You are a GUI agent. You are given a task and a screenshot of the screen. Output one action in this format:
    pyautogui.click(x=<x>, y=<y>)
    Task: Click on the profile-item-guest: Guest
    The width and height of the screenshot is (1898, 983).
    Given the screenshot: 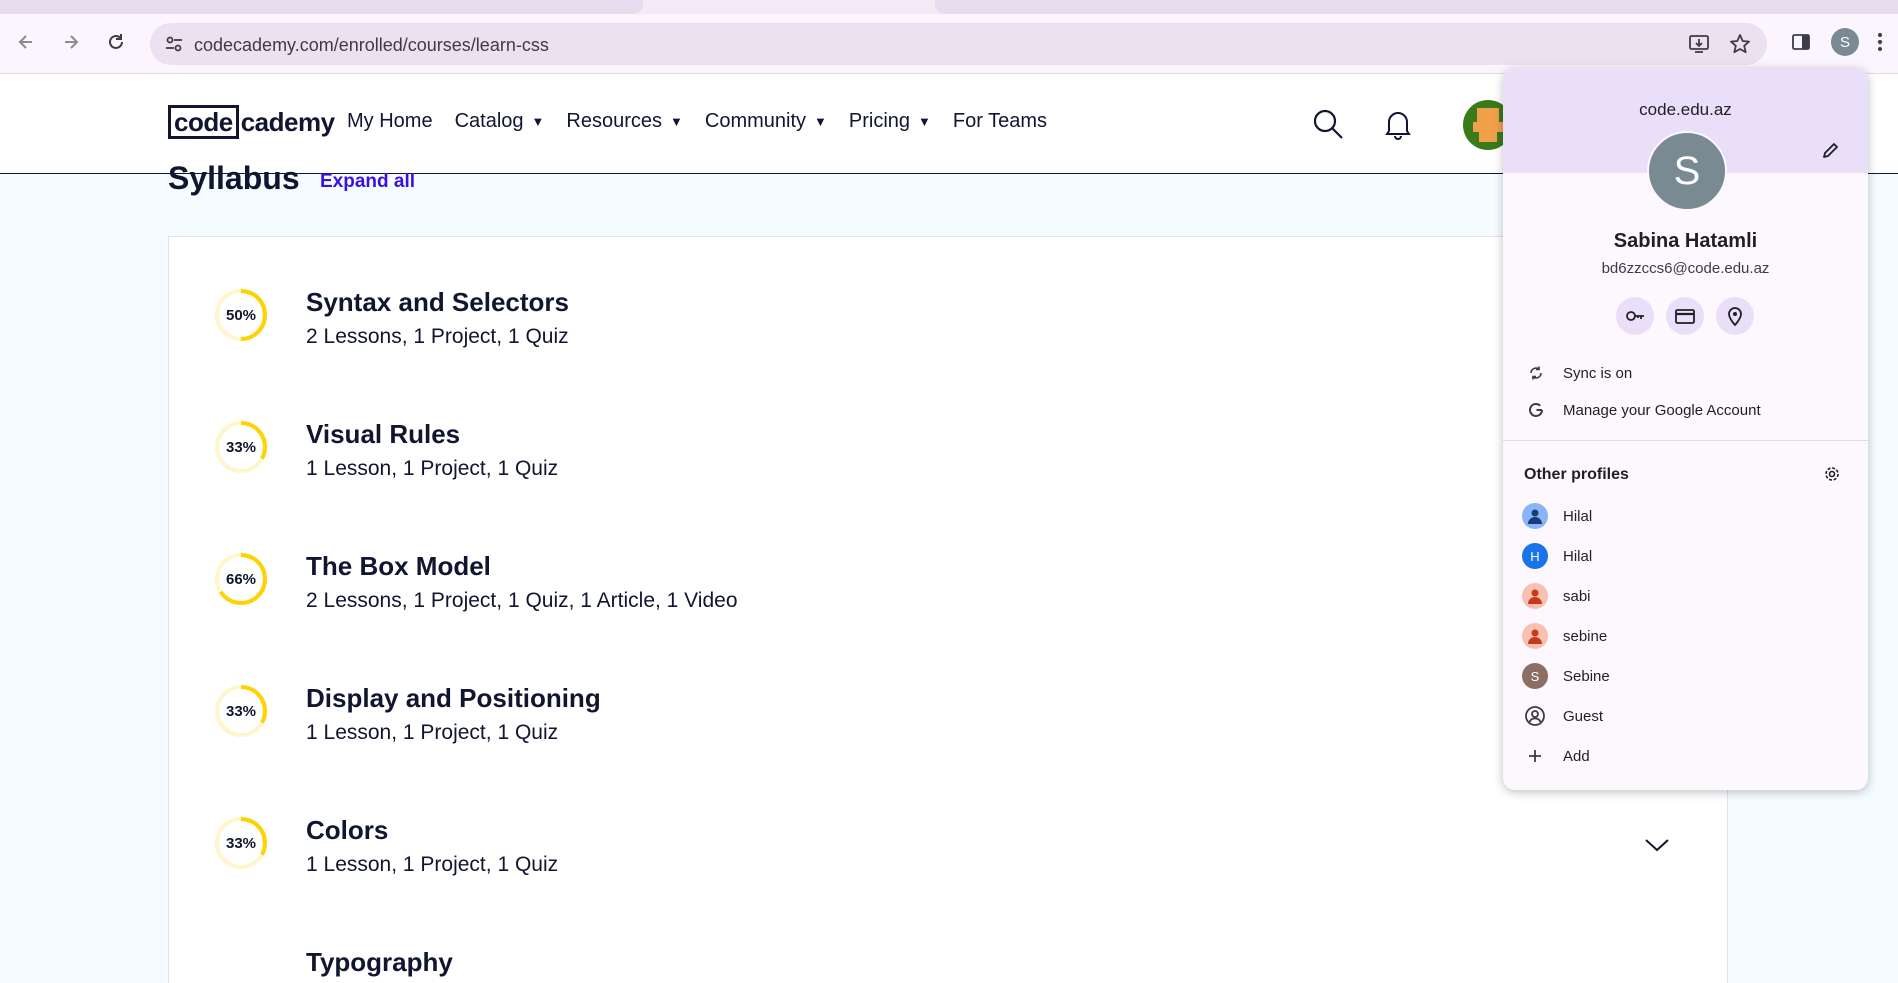 What is the action you would take?
    pyautogui.click(x=1685, y=716)
    